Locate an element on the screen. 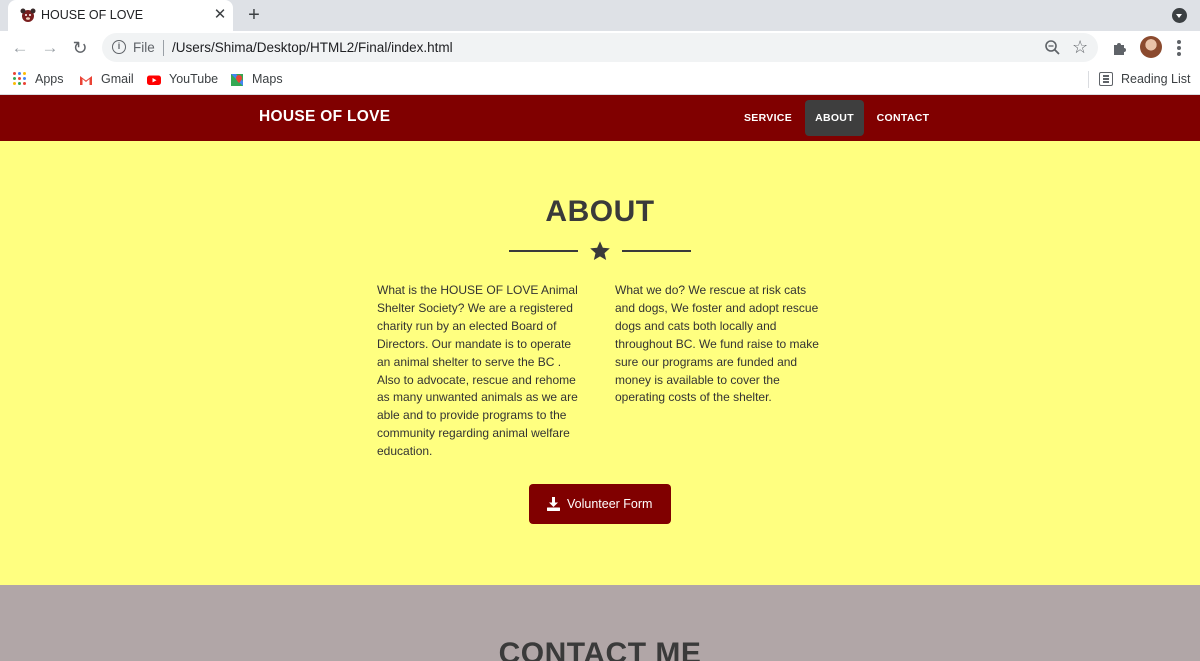 The image size is (1200, 661). site-navbar: HOUSE OF LOVE SERVICE ABOUT CONTACT is located at coordinates (600, 118).